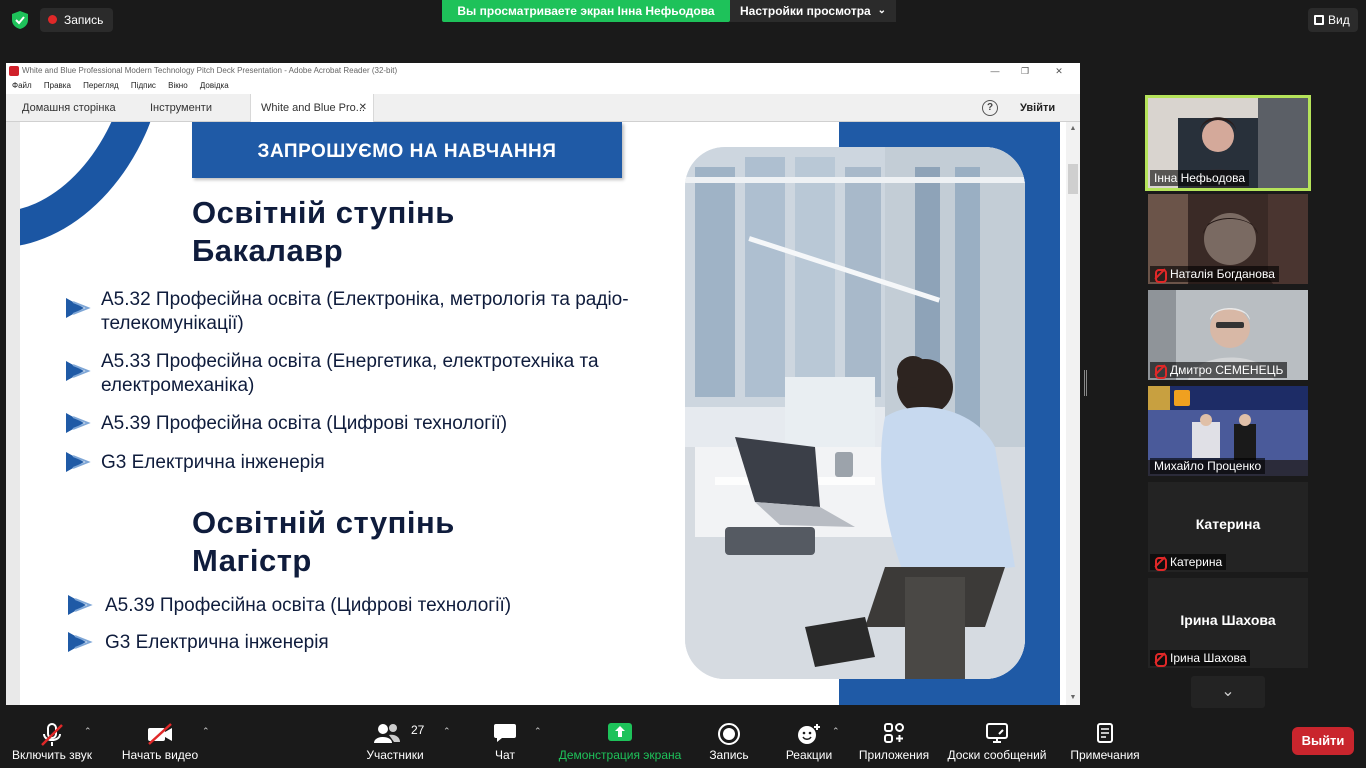  Describe the element at coordinates (101, 85) in the screenshot. I see `menu-view: Перегляд` at that location.